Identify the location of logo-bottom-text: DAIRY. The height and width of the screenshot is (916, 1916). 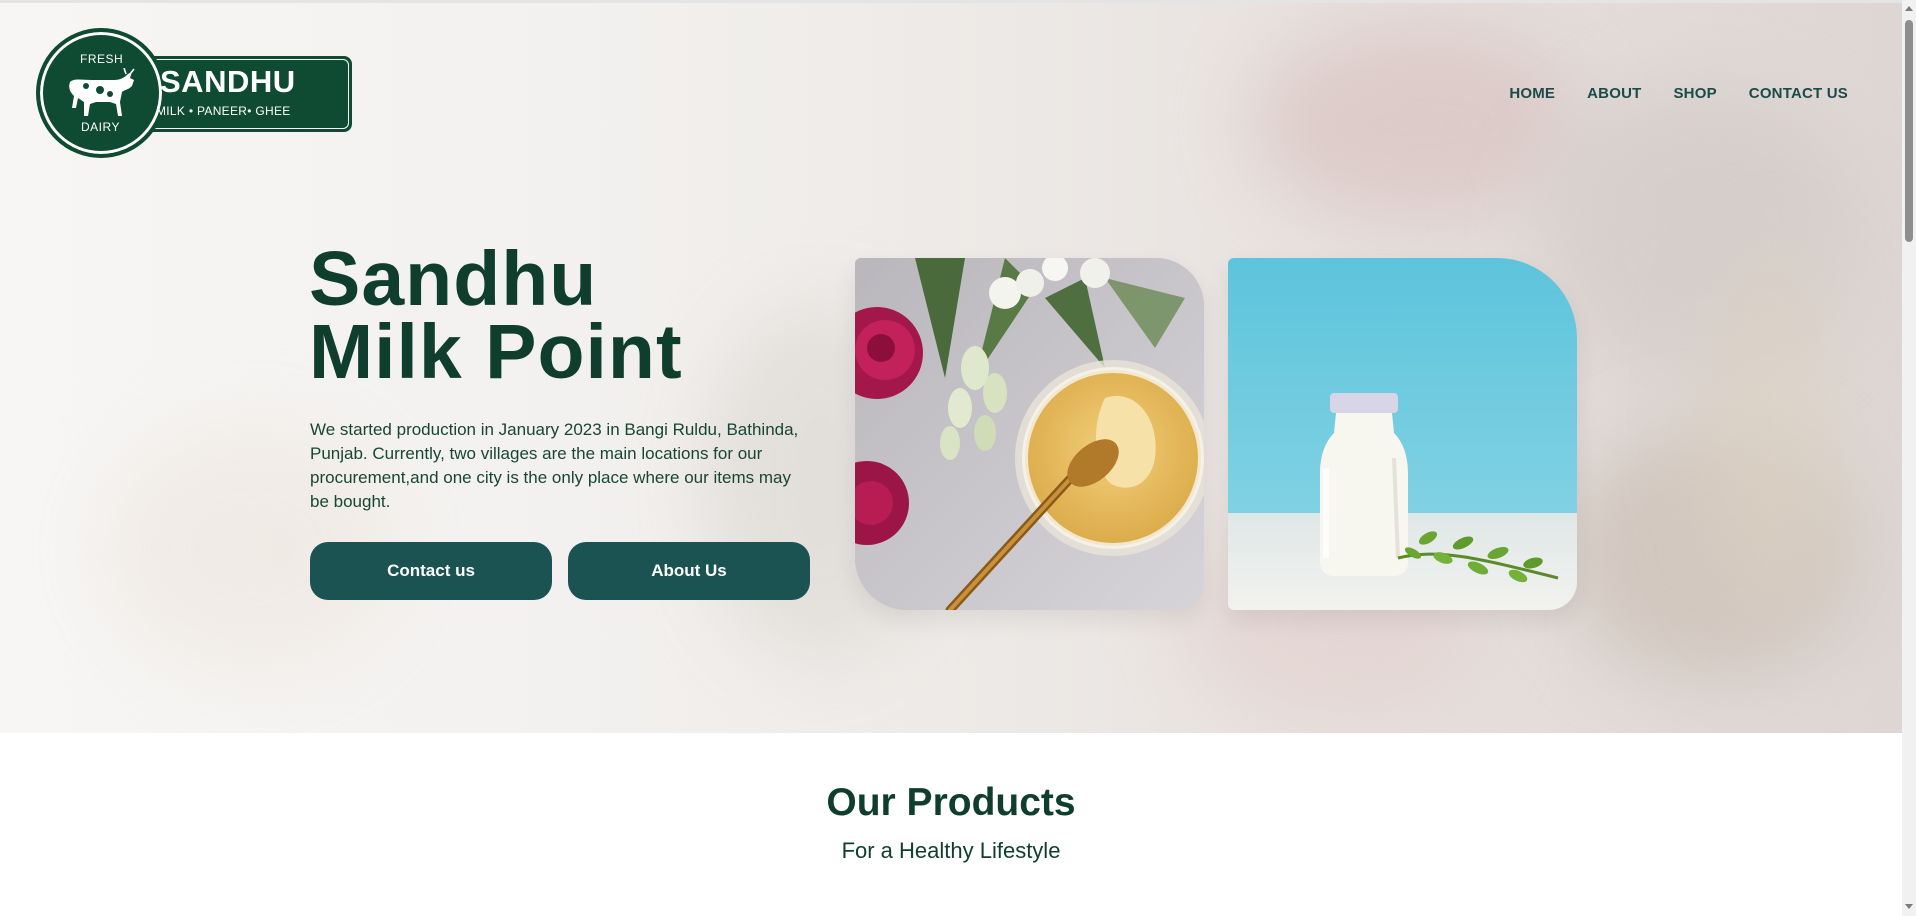
(100, 127).